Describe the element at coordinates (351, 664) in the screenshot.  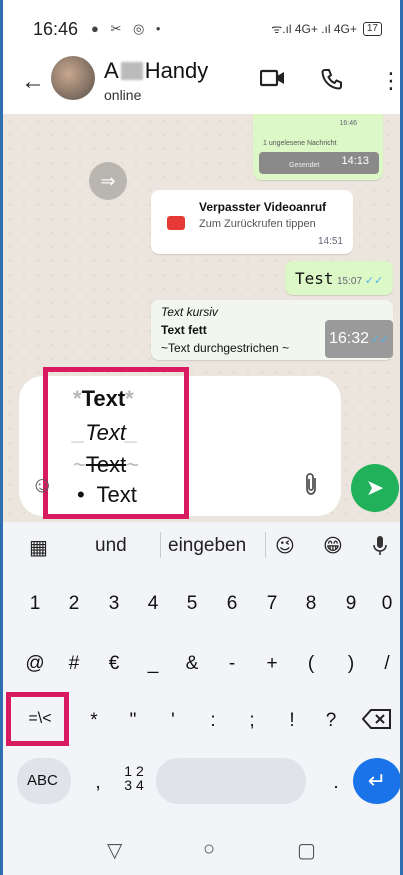
I see `key-close-paren: )` at that location.